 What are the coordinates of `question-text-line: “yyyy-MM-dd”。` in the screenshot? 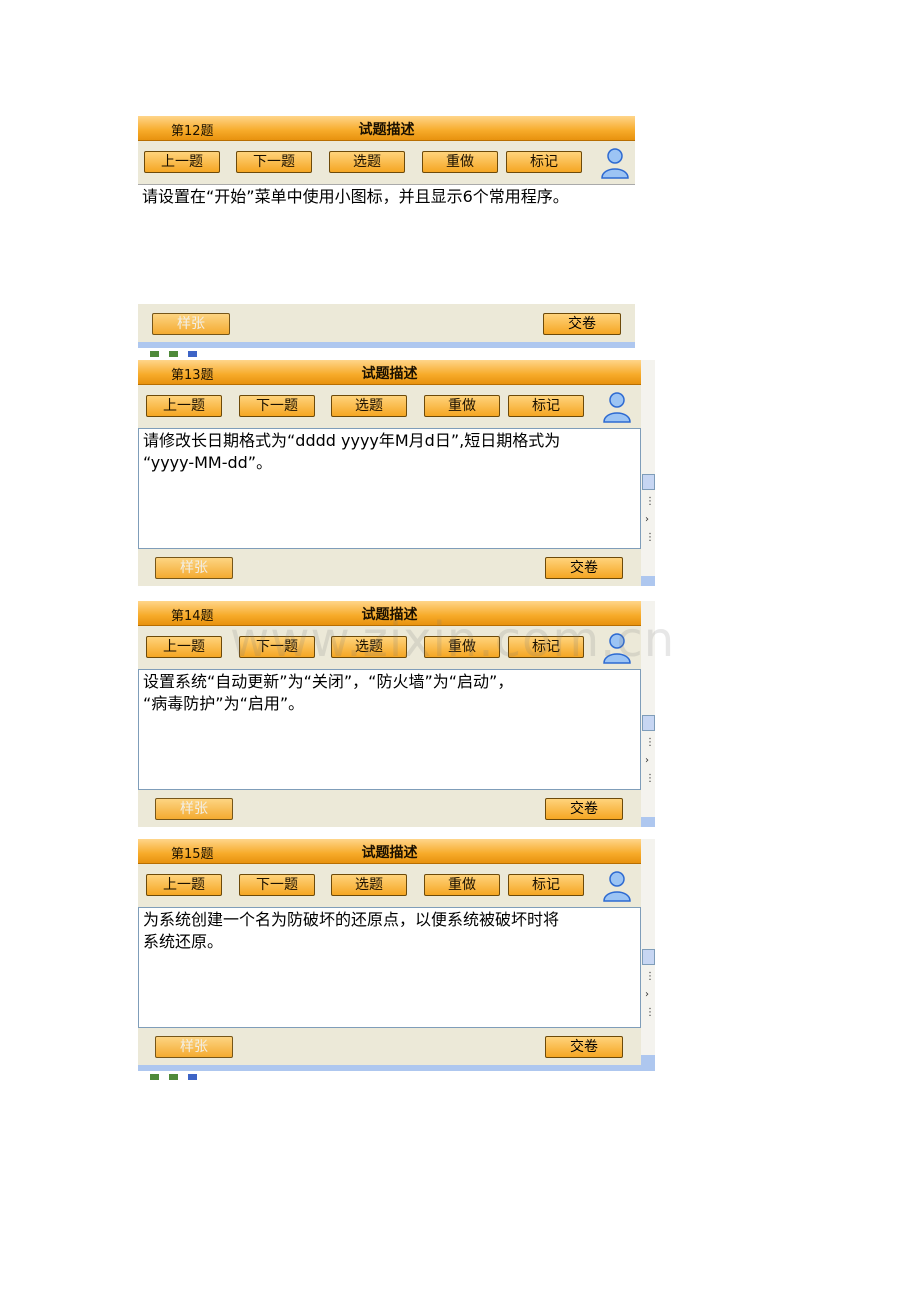 It's located at (208, 462).